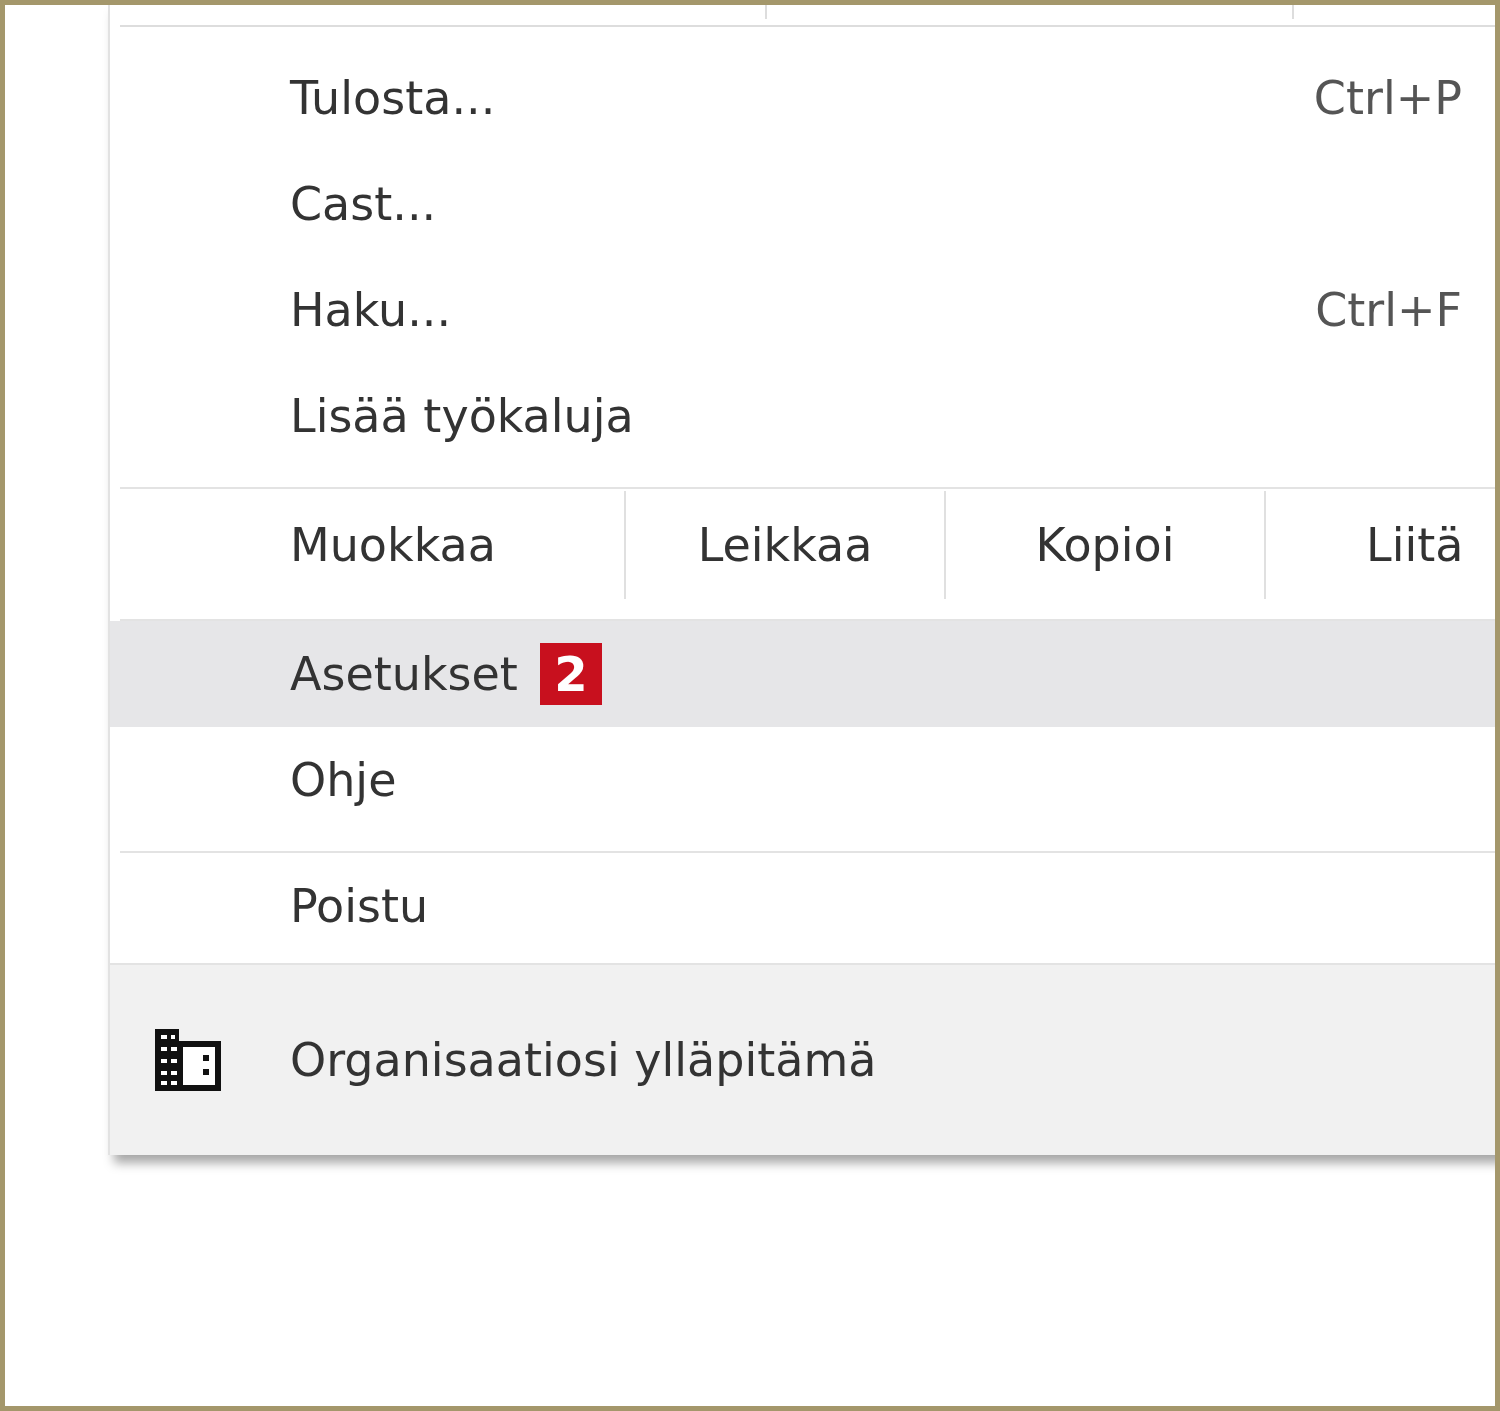 Image resolution: width=1500 pixels, height=1411 pixels. What do you see at coordinates (1388, 310) in the screenshot?
I see `shortcut-label: Ctrl+F` at bounding box center [1388, 310].